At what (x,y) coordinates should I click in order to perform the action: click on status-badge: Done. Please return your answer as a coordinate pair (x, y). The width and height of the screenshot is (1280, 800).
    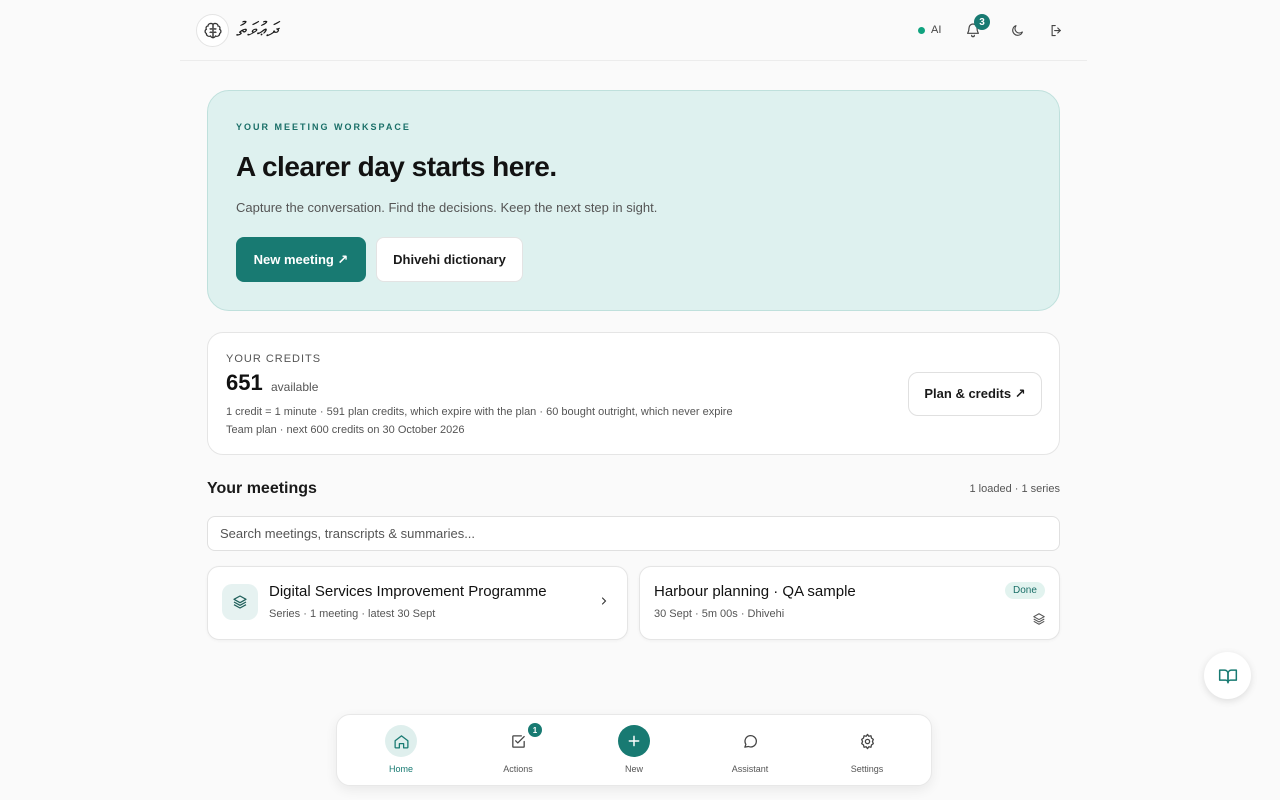
    Looking at the image, I should click on (1025, 590).